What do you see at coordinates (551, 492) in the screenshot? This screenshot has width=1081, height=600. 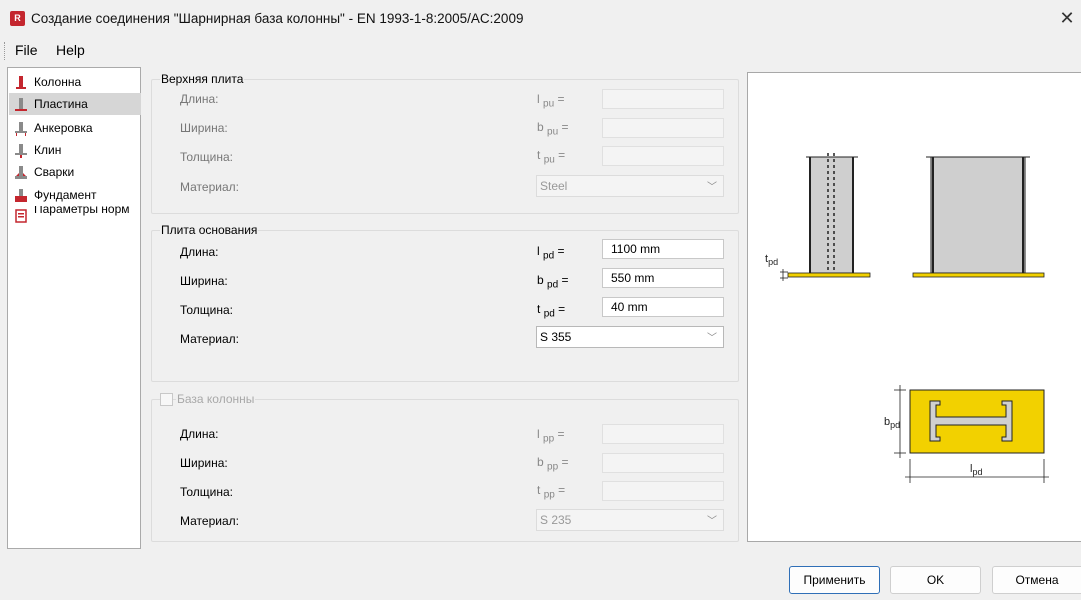 I see `column-base-thickness-symbol: t pp =` at bounding box center [551, 492].